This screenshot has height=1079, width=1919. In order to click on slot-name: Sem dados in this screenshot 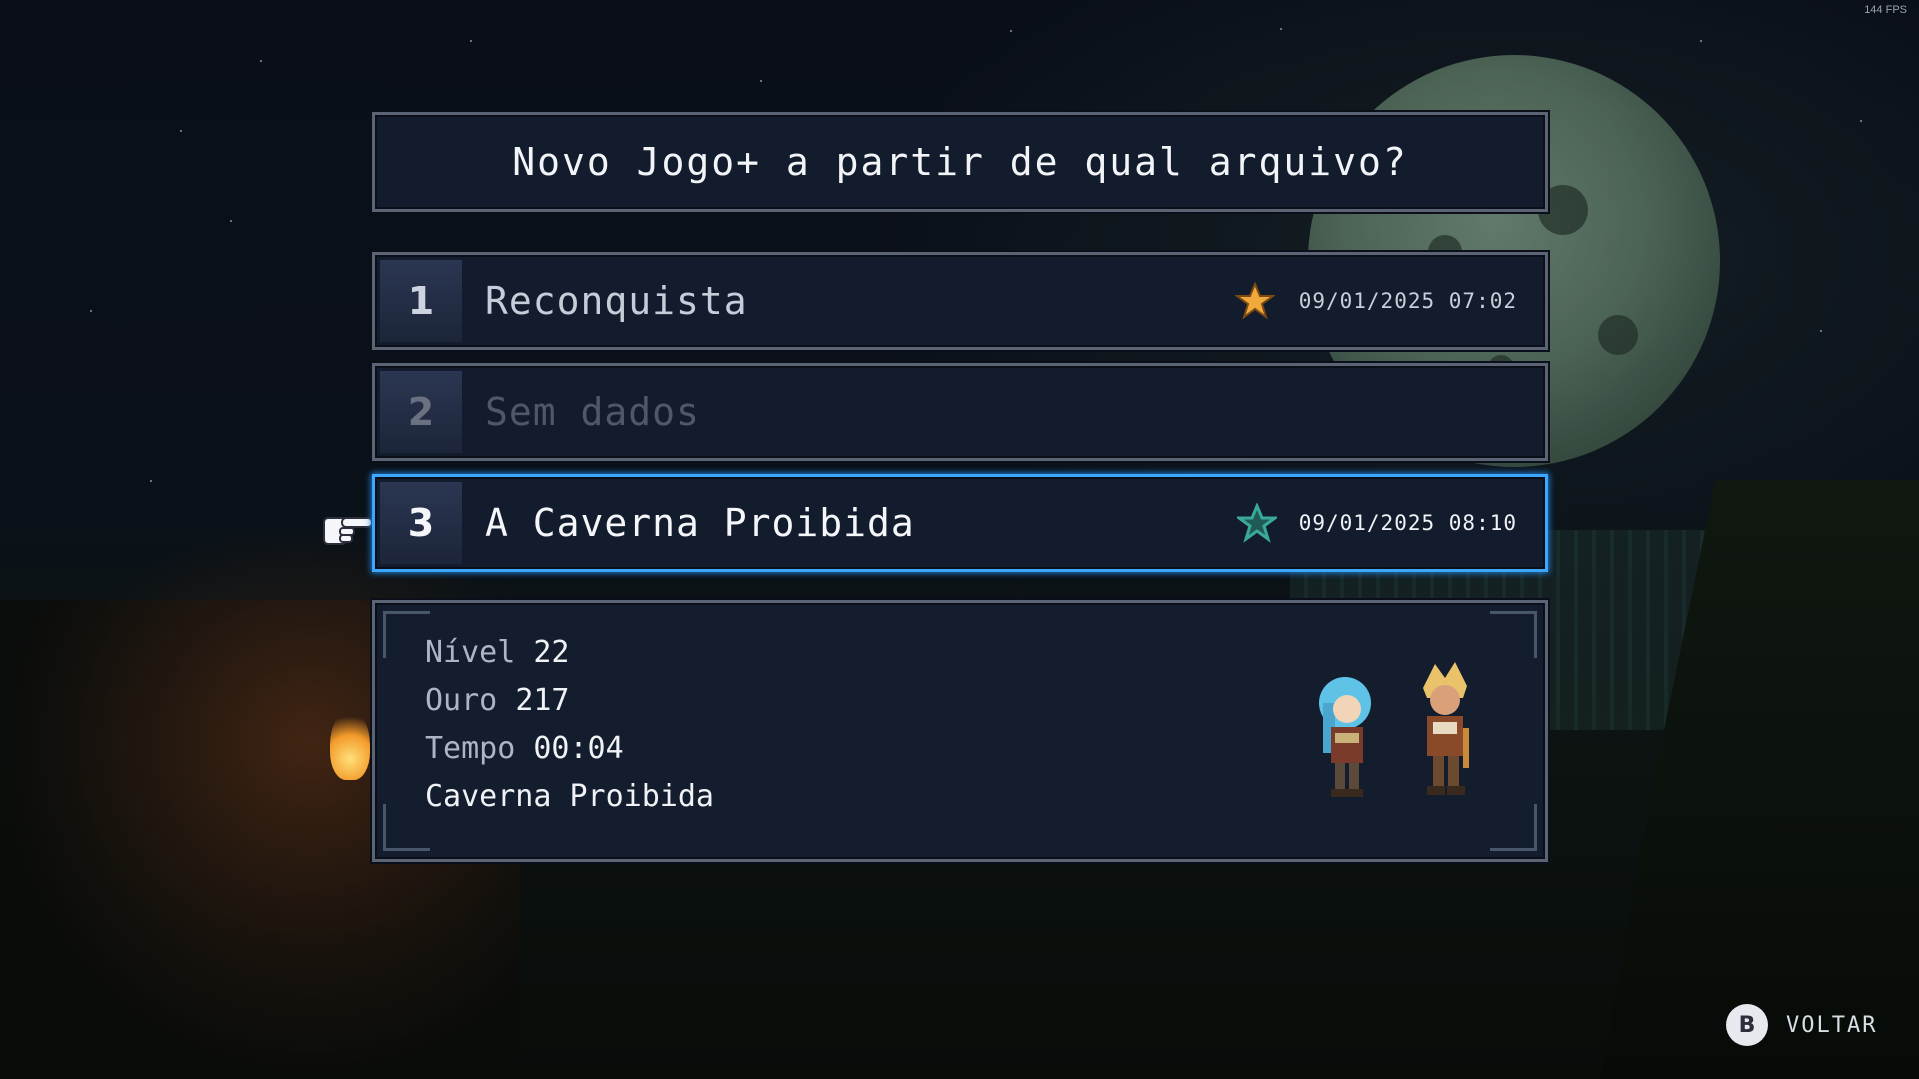, I will do `click(592, 412)`.